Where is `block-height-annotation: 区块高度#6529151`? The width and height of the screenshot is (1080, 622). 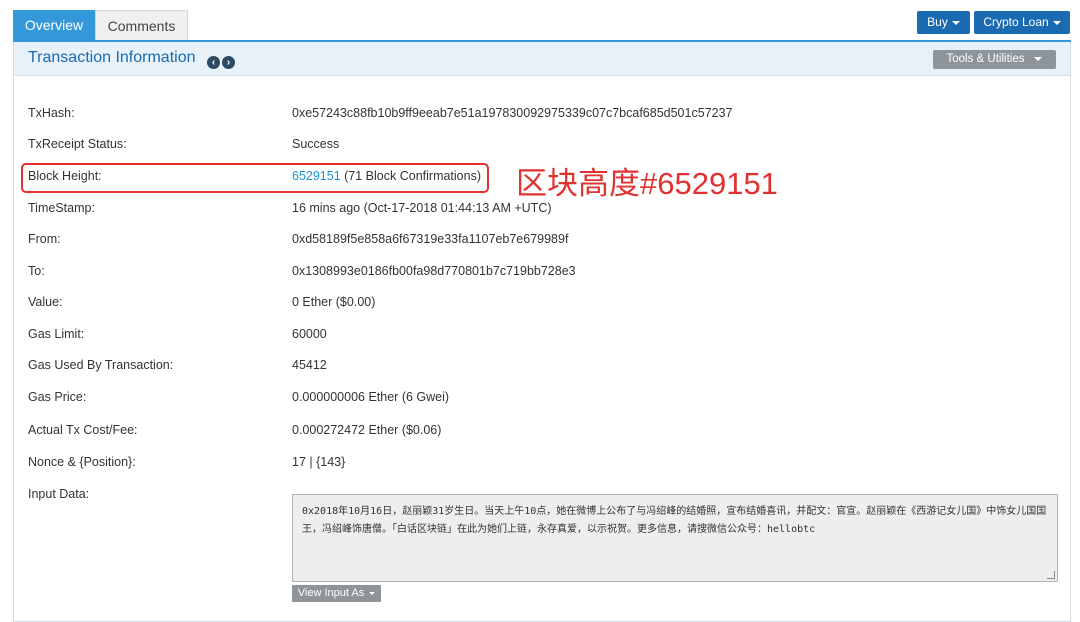 block-height-annotation: 区块高度#6529151 is located at coordinates (647, 183).